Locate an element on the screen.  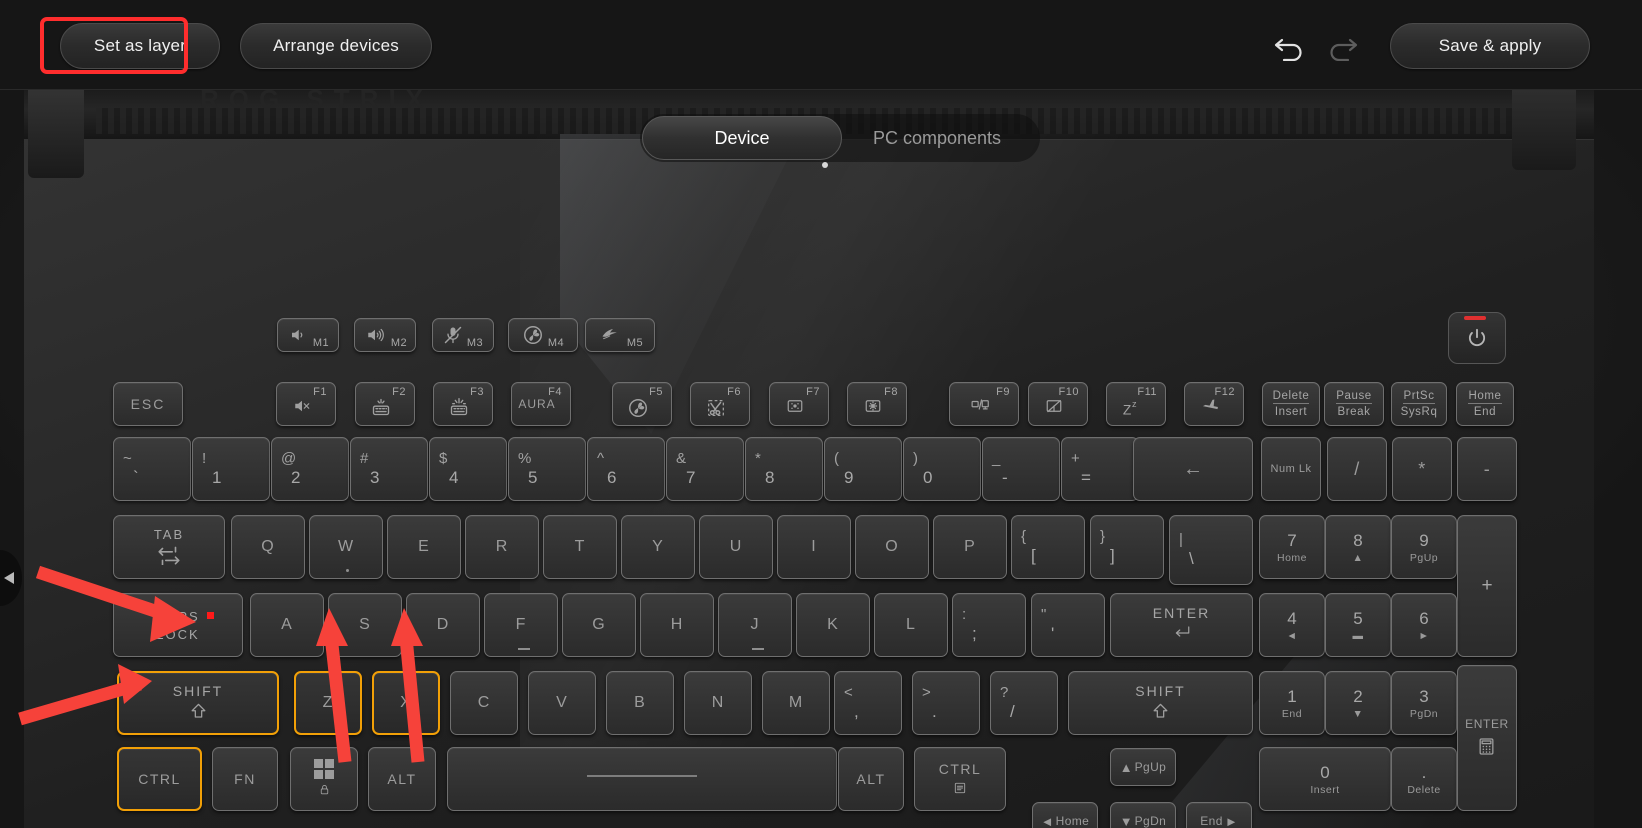
sidebar-collapse-handle is located at coordinates (11, 578).